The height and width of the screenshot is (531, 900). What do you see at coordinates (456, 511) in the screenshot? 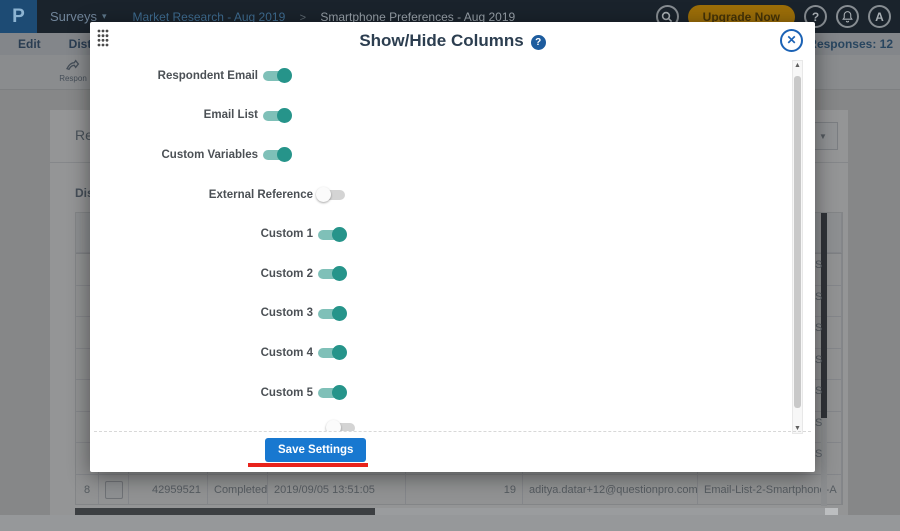
I see `table-horizontal-scrollbar` at bounding box center [456, 511].